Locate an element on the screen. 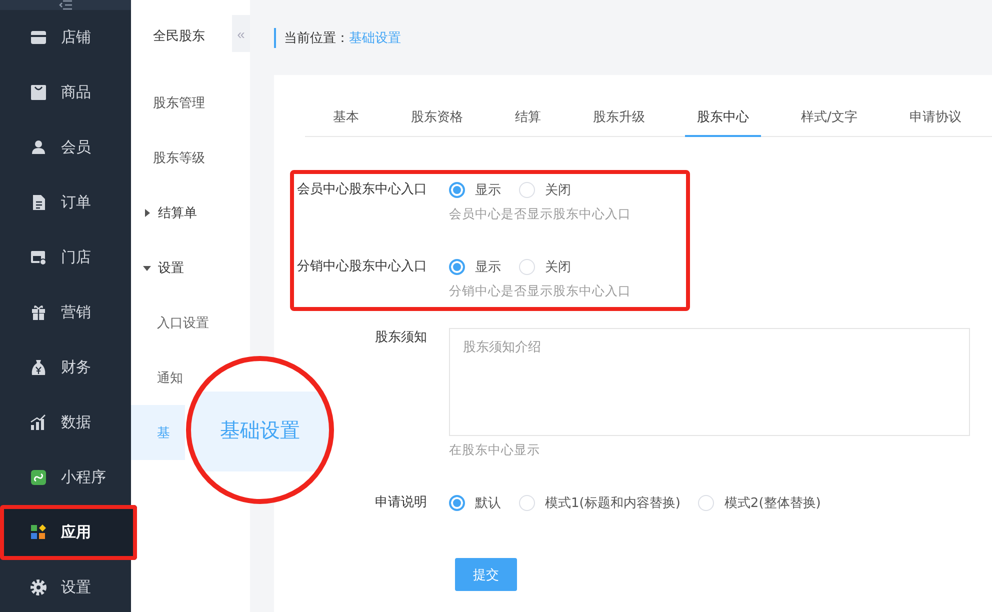 The image size is (992, 612). field-label: 分销中心股东中心入口 is located at coordinates (362, 267).